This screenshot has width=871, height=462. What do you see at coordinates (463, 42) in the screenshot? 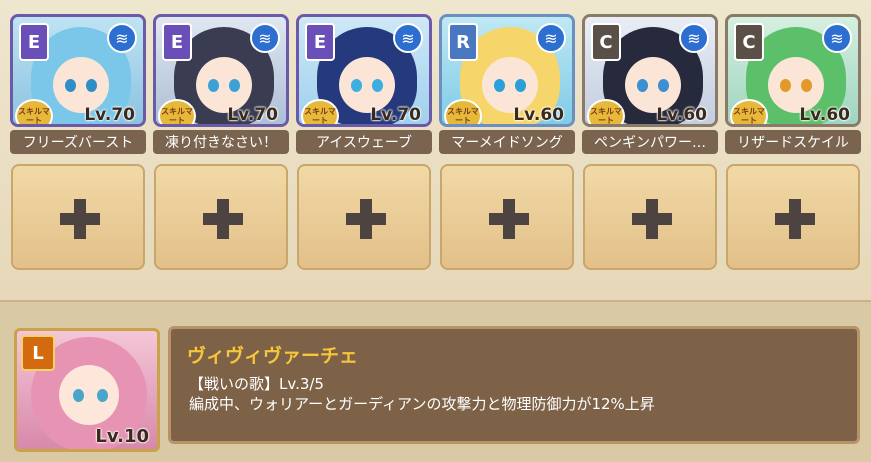
I see `rank-badge: R` at bounding box center [463, 42].